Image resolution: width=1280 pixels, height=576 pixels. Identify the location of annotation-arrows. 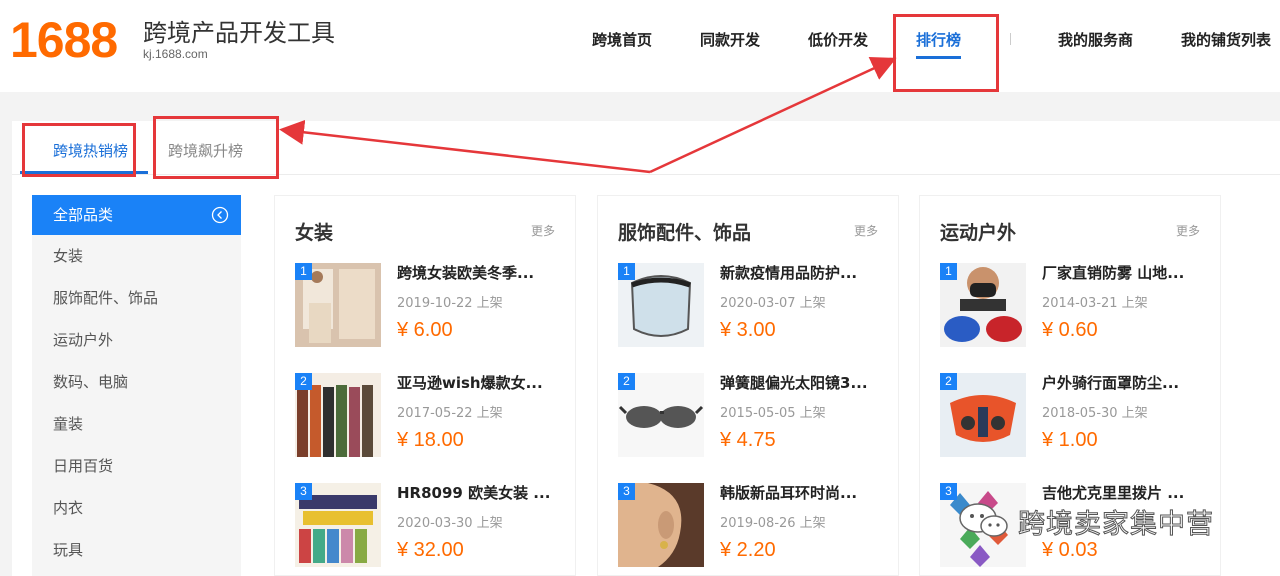
(588, 115).